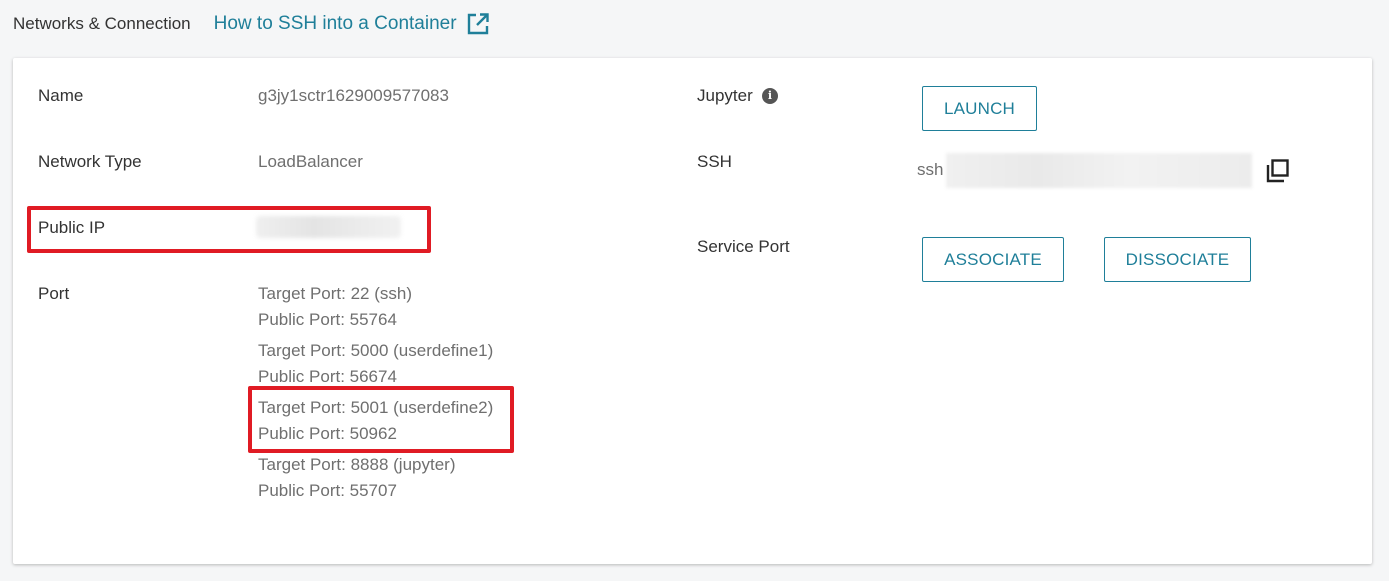 The height and width of the screenshot is (581, 1389). I want to click on ssh-label: SSH, so click(714, 161).